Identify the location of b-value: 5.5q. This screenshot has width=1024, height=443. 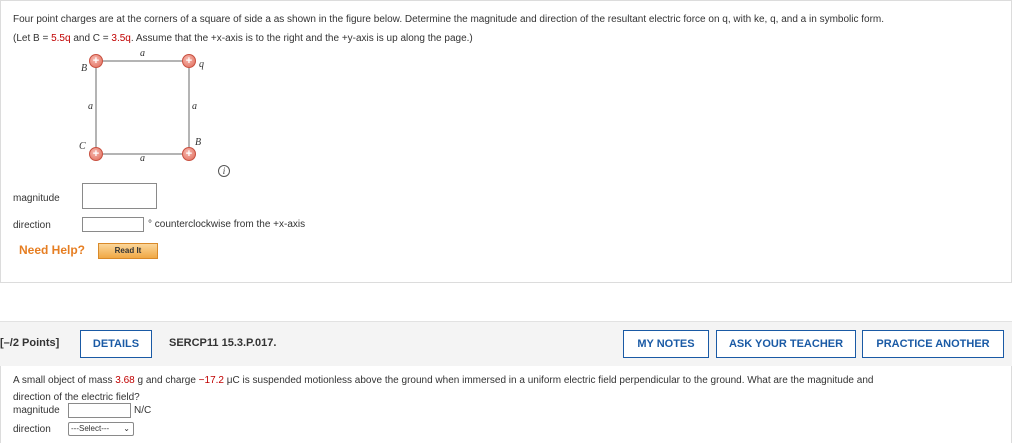
(61, 38).